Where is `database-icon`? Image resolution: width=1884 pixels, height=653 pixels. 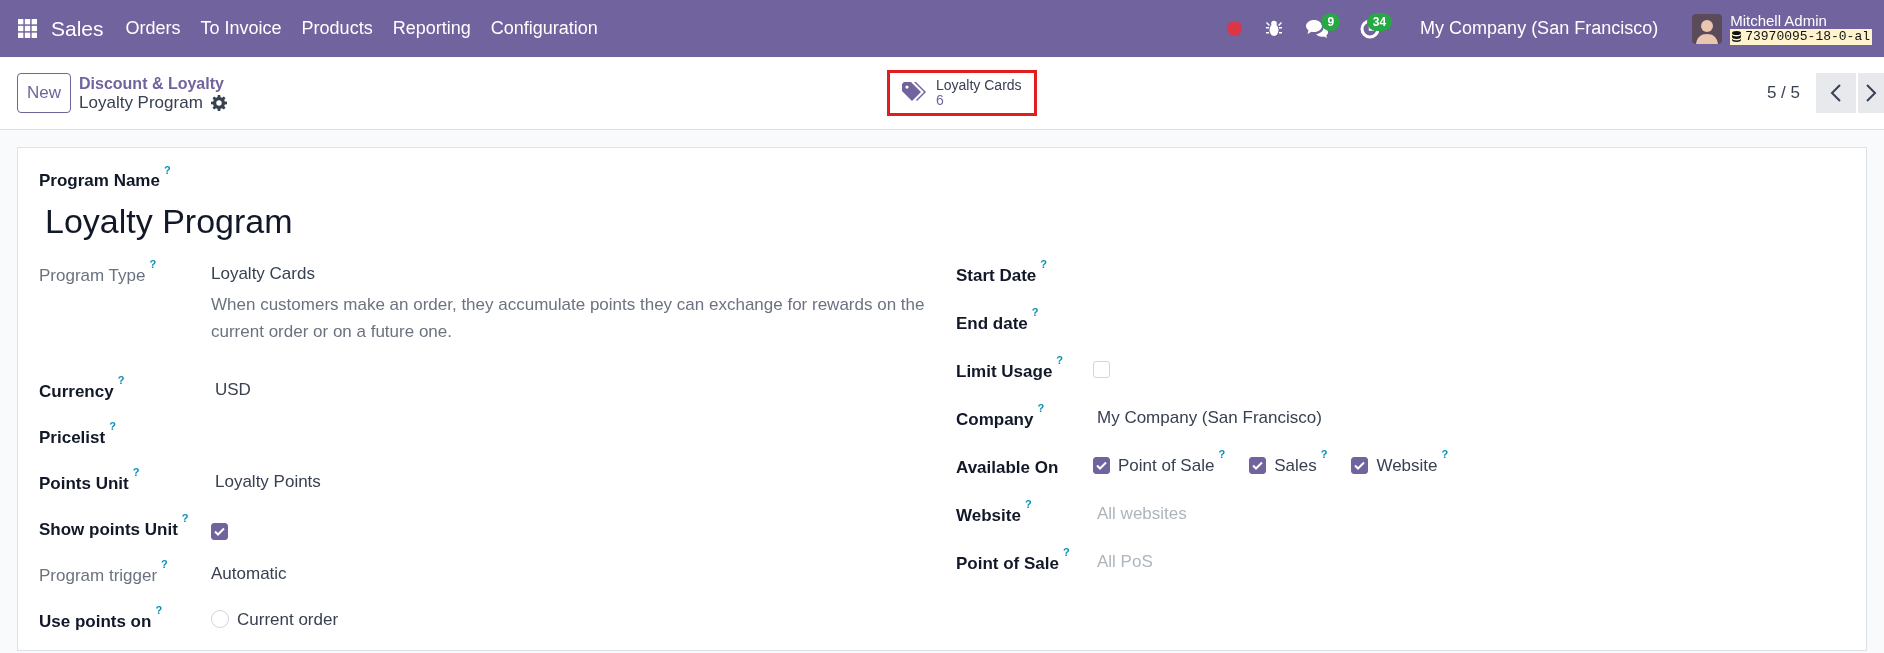 database-icon is located at coordinates (1737, 36).